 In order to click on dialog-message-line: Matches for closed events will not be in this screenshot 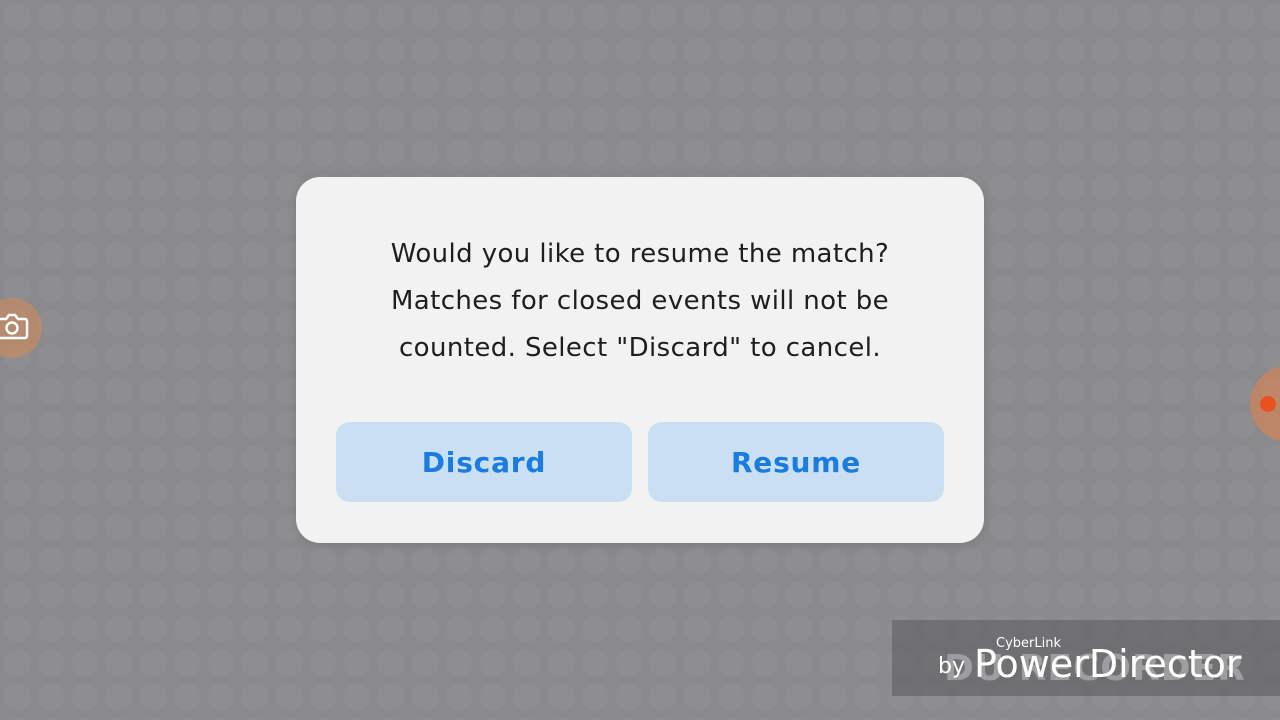, I will do `click(640, 301)`.